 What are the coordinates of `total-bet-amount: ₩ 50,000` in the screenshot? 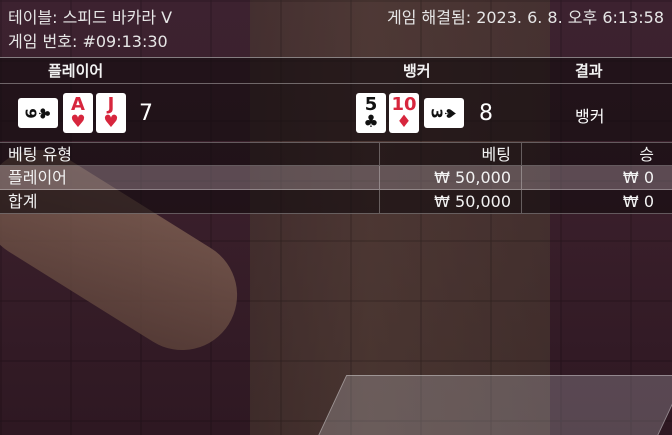 It's located at (450, 201).